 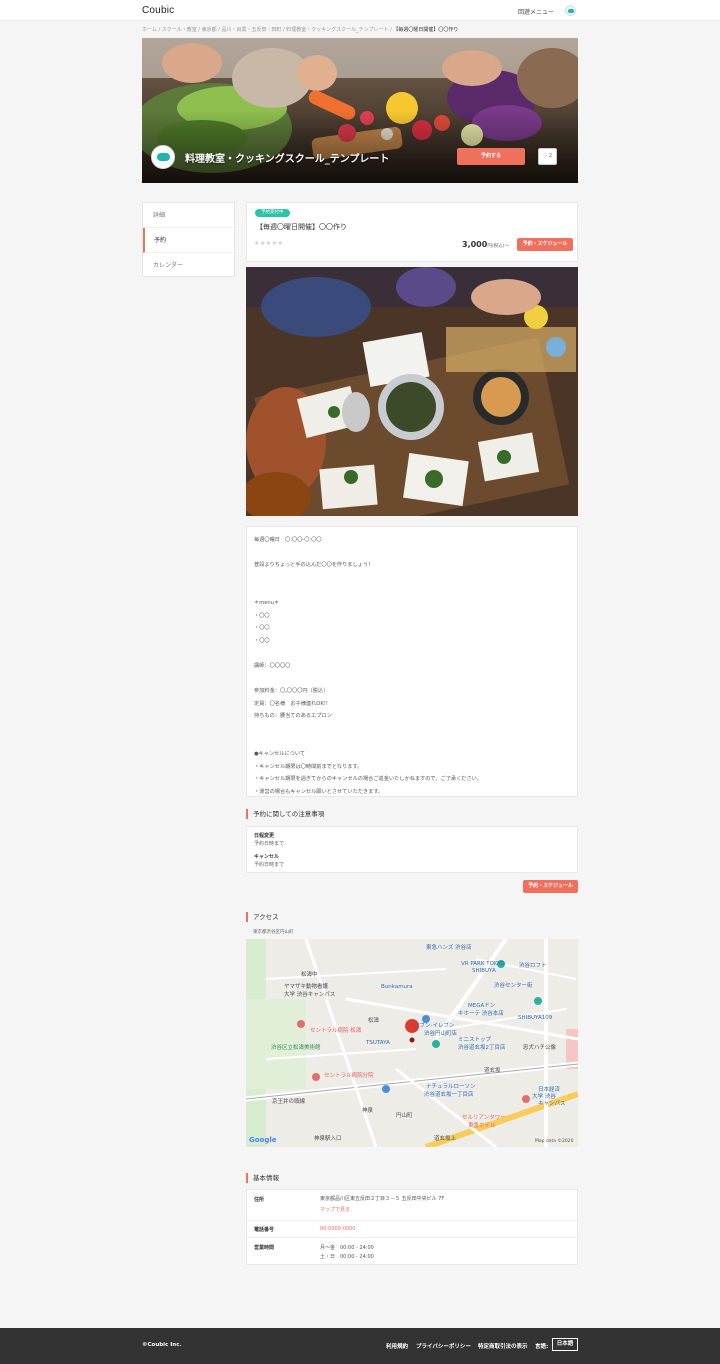 What do you see at coordinates (158, 10) in the screenshot?
I see `coubic-logo: Coubic` at bounding box center [158, 10].